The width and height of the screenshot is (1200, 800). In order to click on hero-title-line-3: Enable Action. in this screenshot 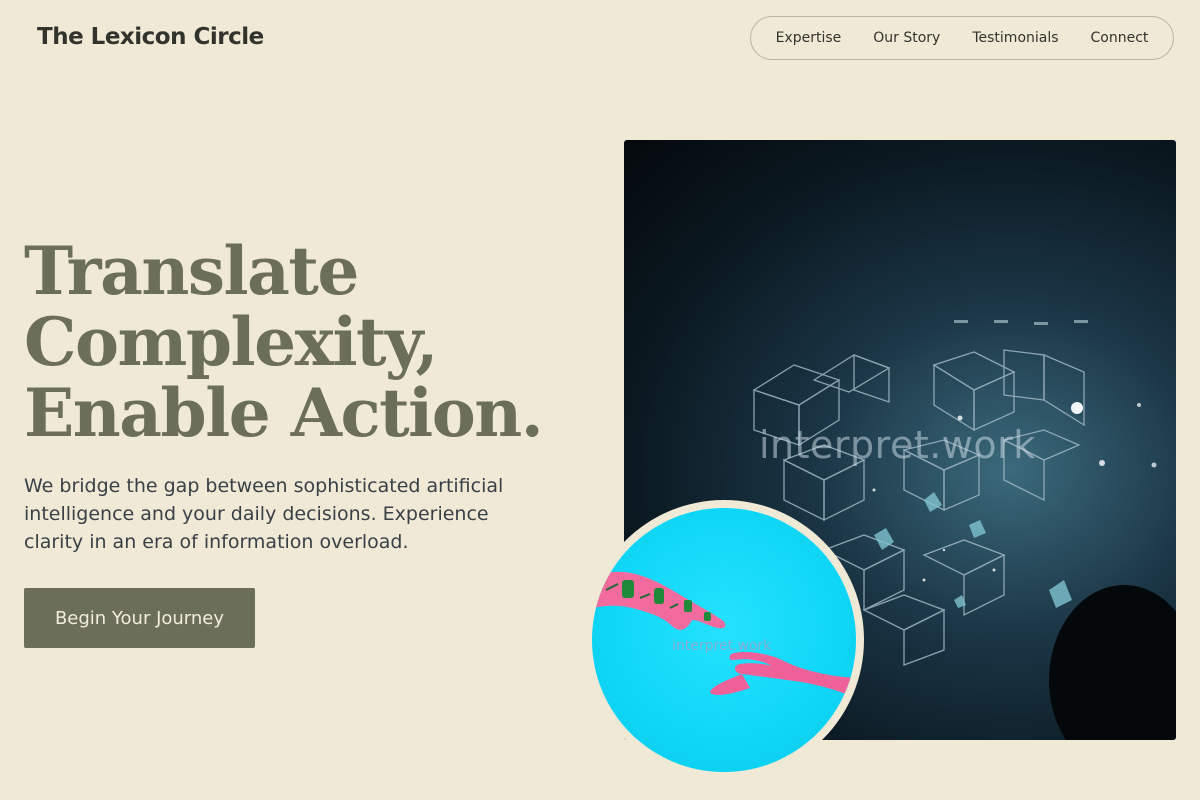, I will do `click(284, 413)`.